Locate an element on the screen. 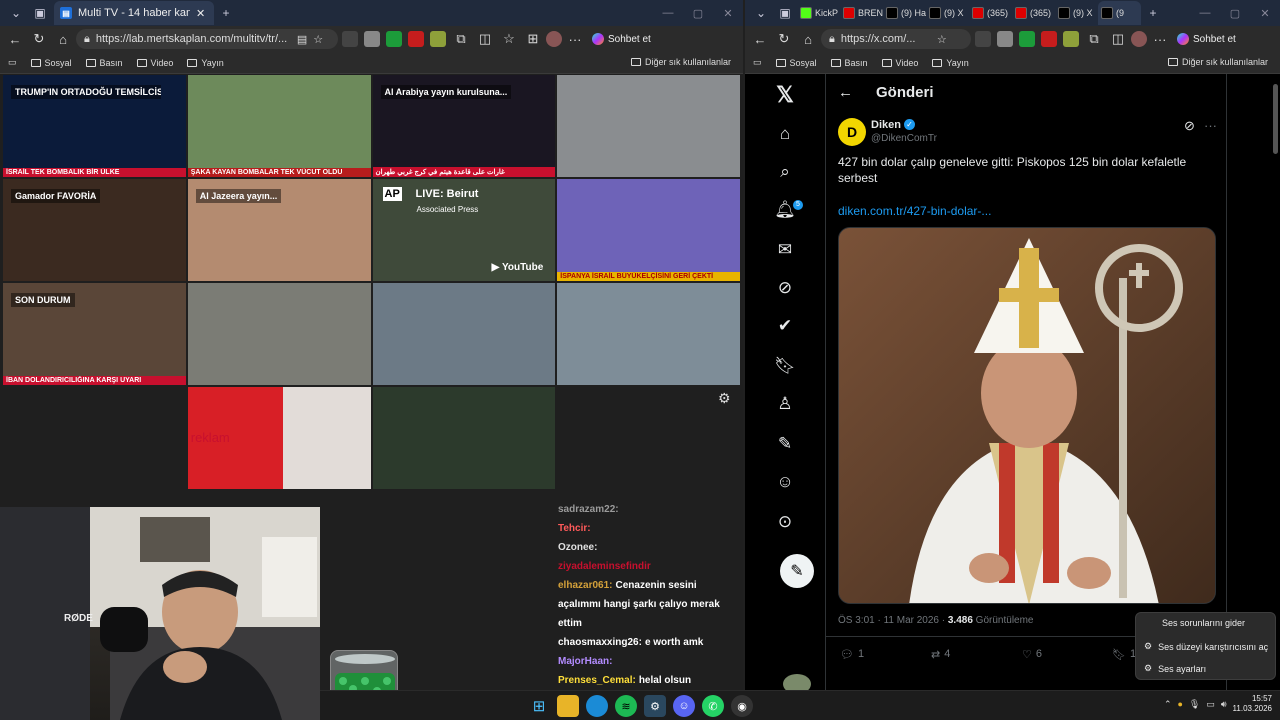  back-arrow-icon: ← is located at coordinates (845, 92).